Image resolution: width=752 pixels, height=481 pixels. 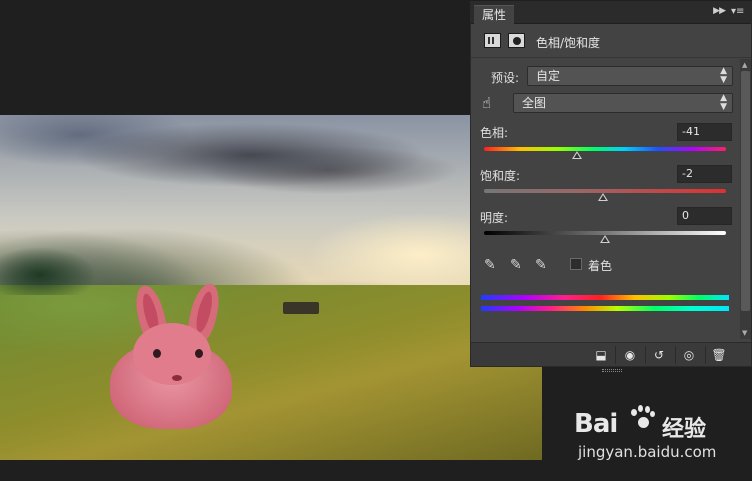 I want to click on eyedropper-icon: ✎, so click(x=492, y=265).